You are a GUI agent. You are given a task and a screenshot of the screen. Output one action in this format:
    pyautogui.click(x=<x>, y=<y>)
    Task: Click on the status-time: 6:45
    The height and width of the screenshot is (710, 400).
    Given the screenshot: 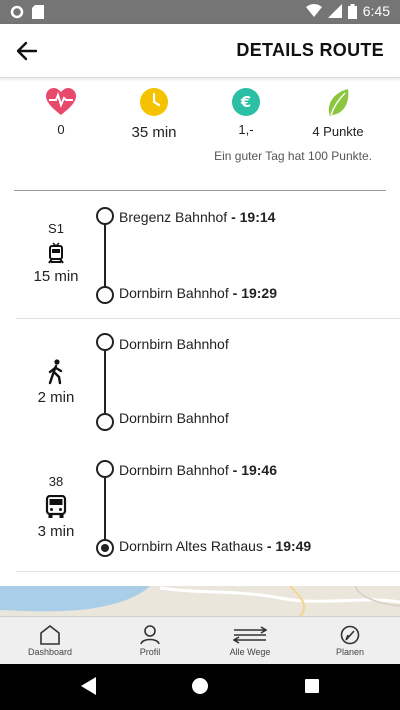 What is the action you would take?
    pyautogui.click(x=376, y=11)
    